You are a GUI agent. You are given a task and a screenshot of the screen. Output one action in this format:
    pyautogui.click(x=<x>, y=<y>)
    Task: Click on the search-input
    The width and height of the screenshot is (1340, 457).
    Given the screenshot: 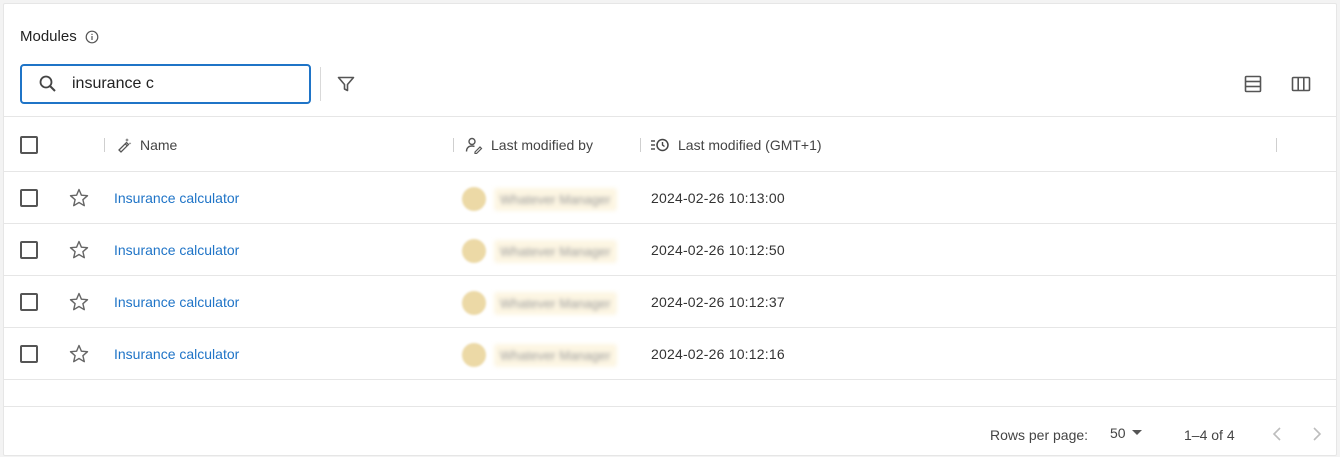 What is the action you would take?
    pyautogui.click(x=172, y=84)
    